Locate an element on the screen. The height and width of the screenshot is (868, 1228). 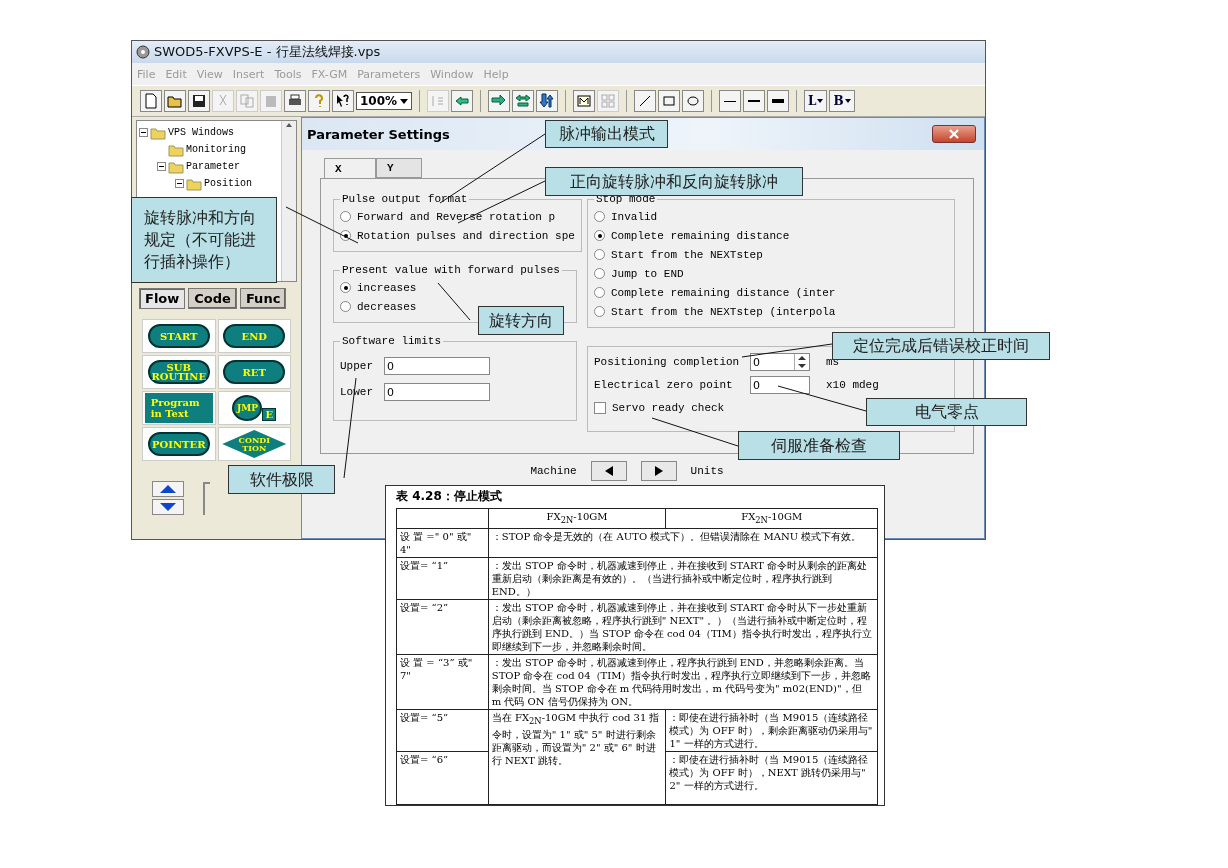
callout-label: 伺服准备检查 is located at coordinates (819, 445).